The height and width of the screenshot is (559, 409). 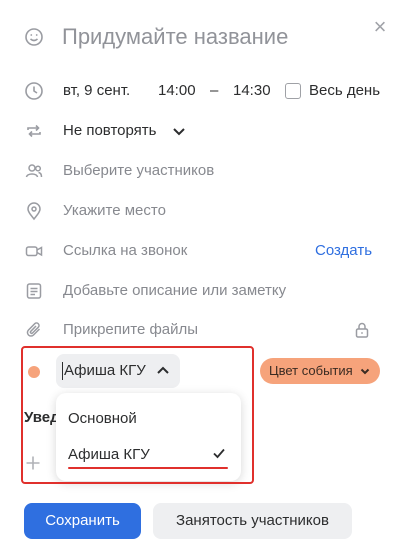 What do you see at coordinates (343, 251) in the screenshot?
I see `create-call-link: Создать` at bounding box center [343, 251].